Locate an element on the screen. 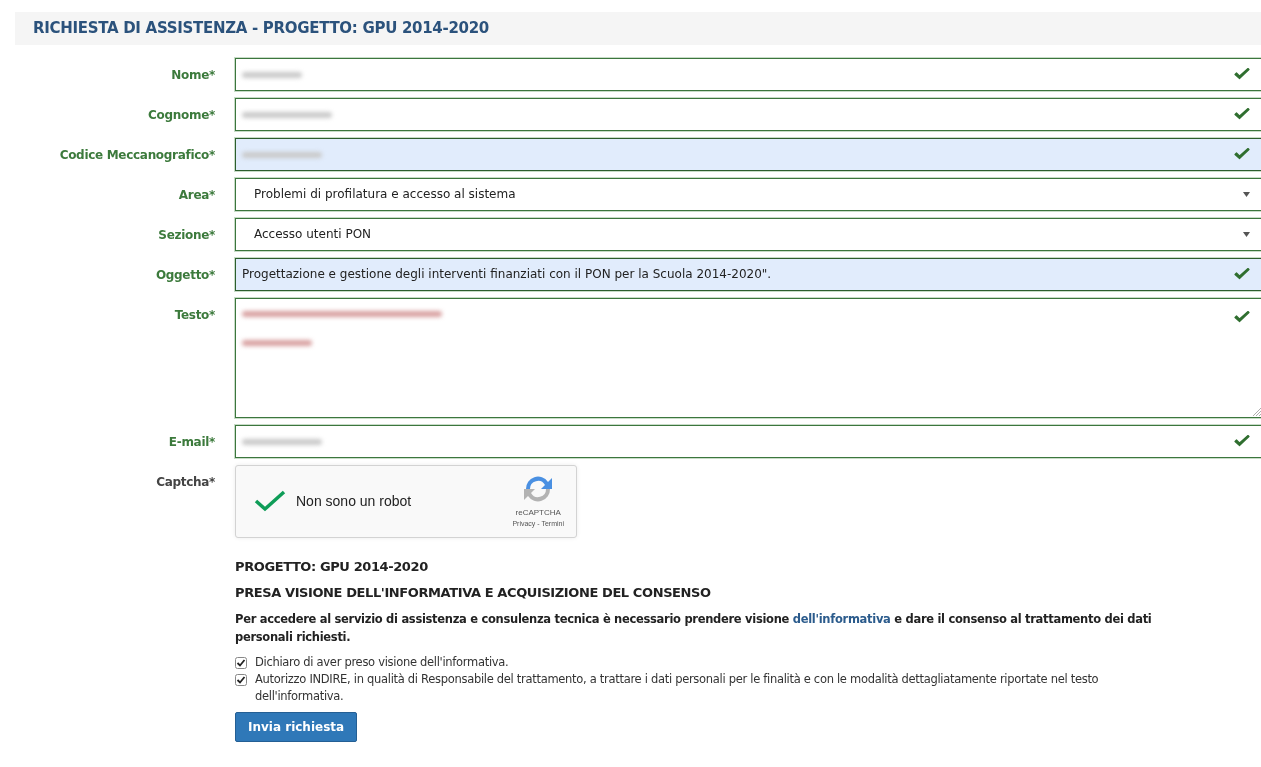 The height and width of the screenshot is (767, 1261). field-label: Sezione* is located at coordinates (186, 235).